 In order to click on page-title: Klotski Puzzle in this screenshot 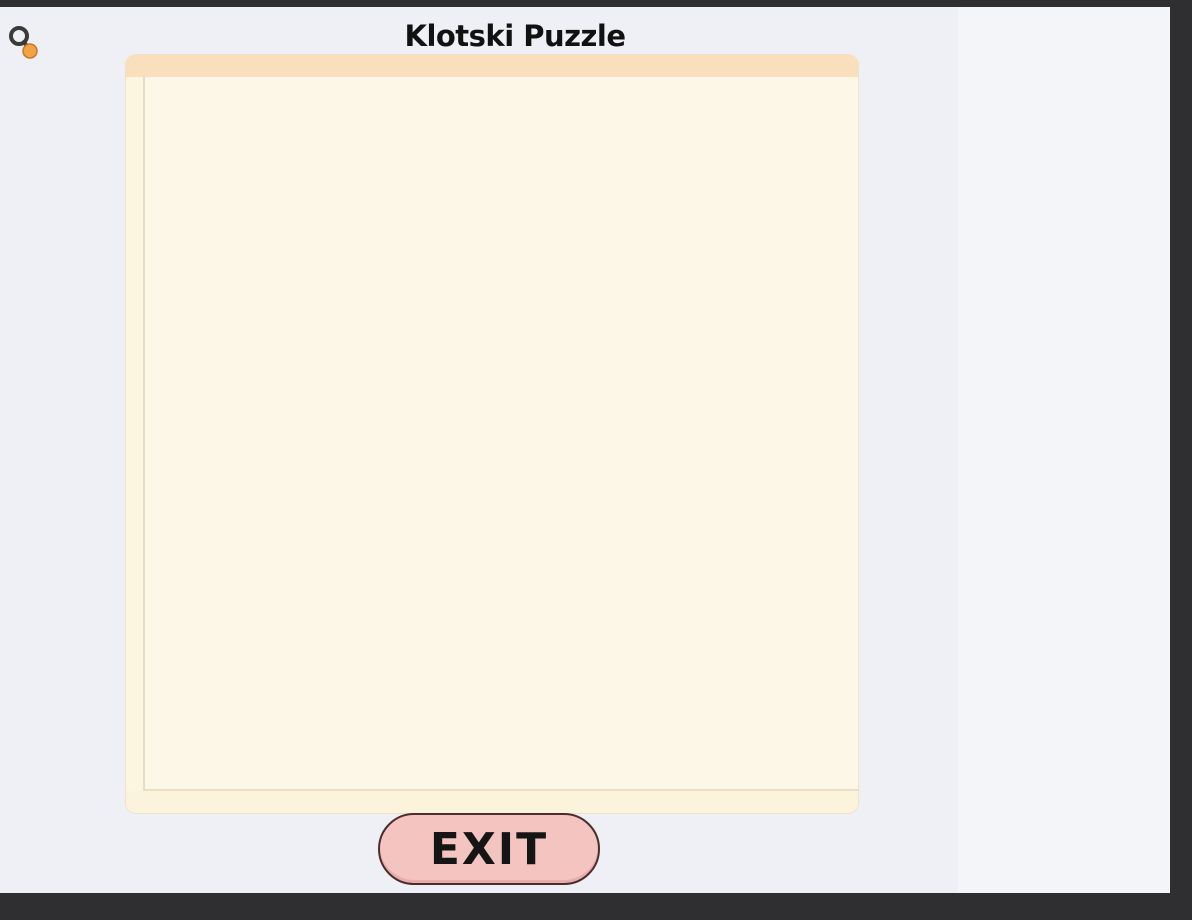, I will do `click(515, 36)`.